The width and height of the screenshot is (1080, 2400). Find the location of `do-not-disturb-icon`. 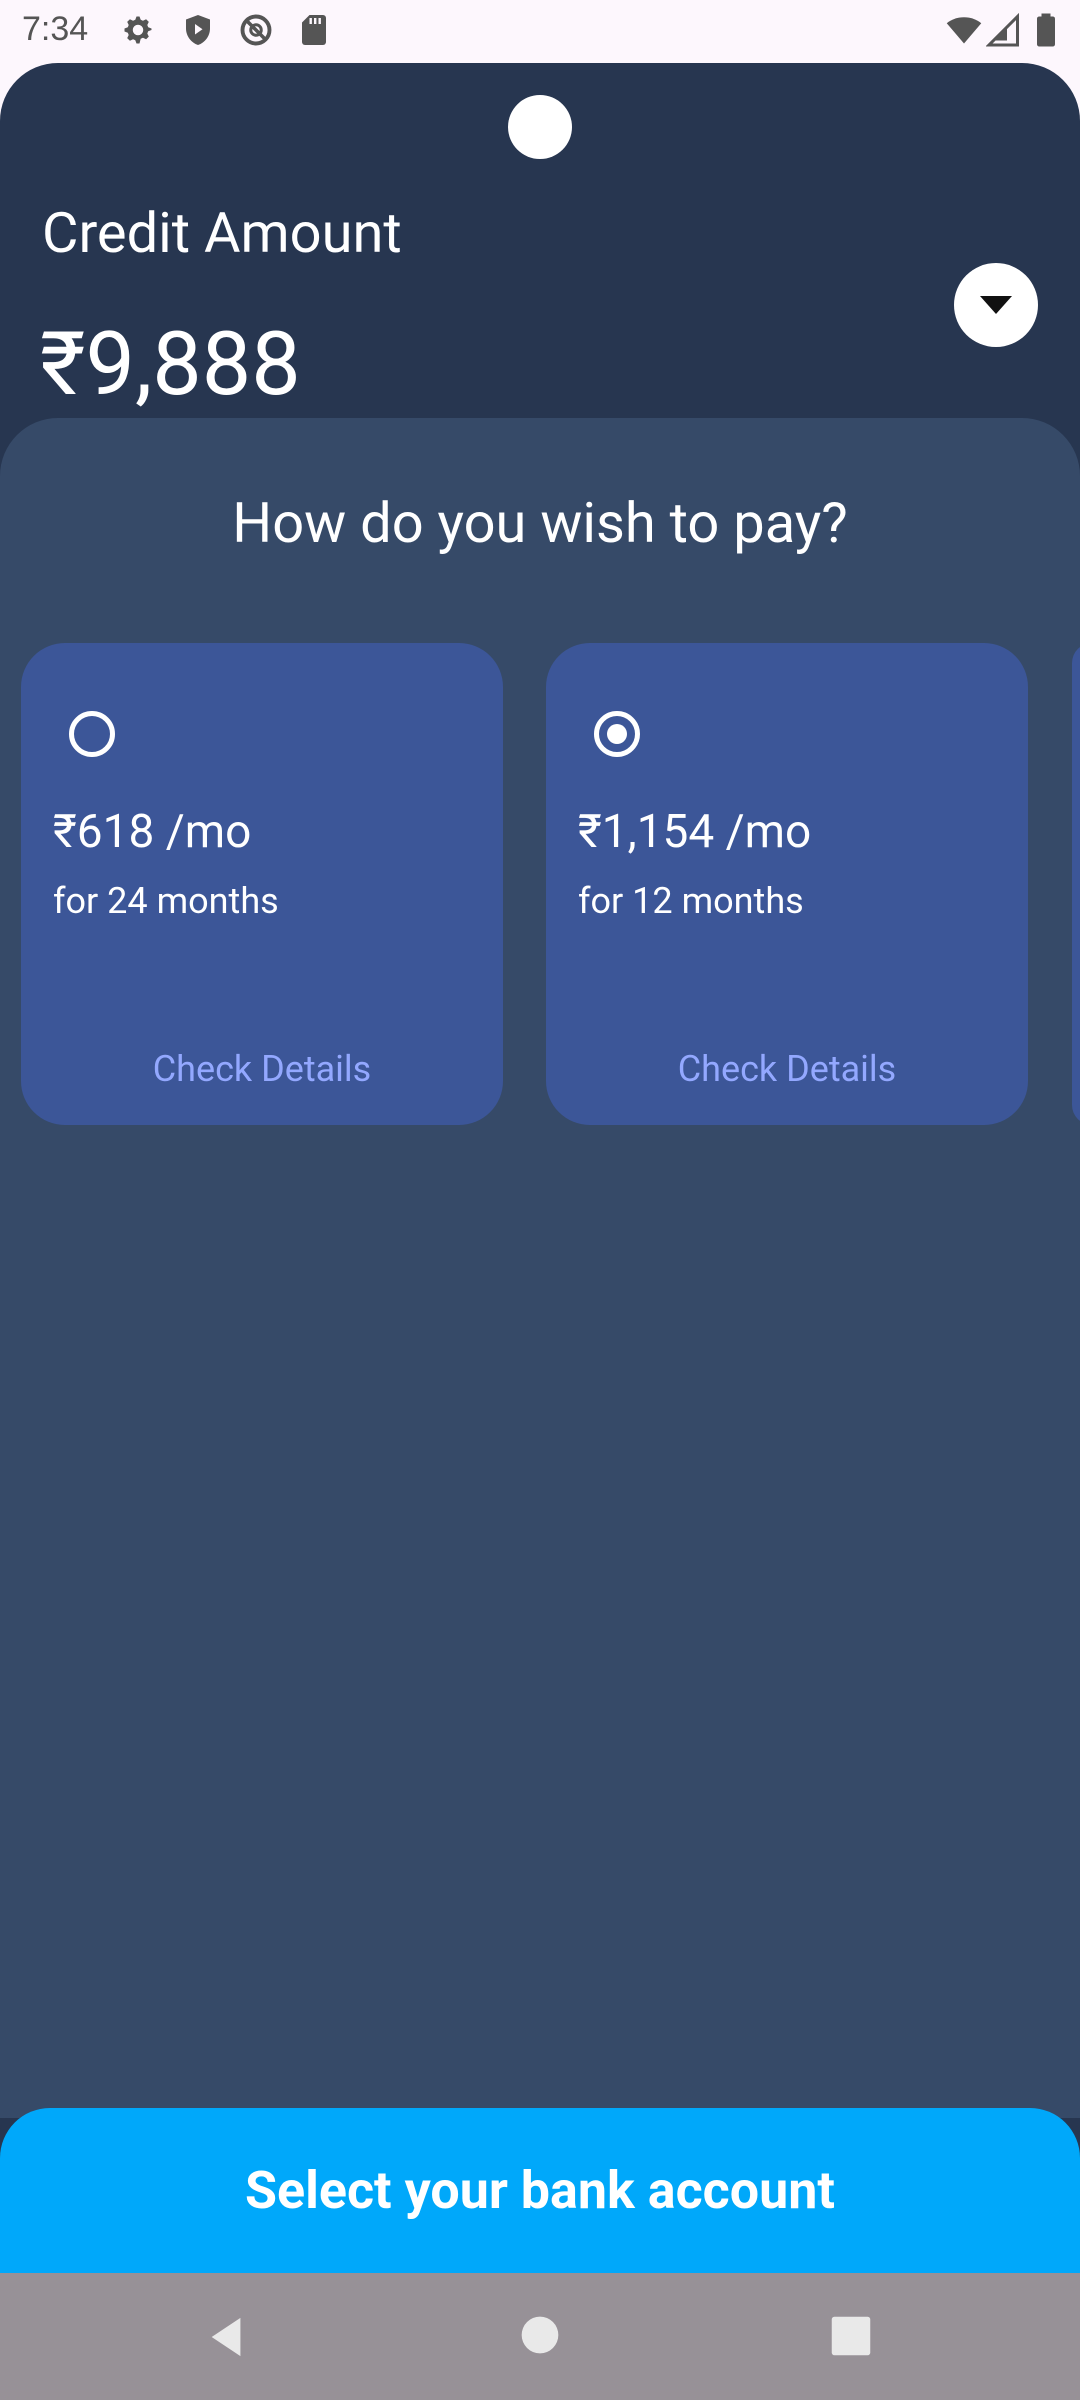

do-not-disturb-icon is located at coordinates (256, 30).